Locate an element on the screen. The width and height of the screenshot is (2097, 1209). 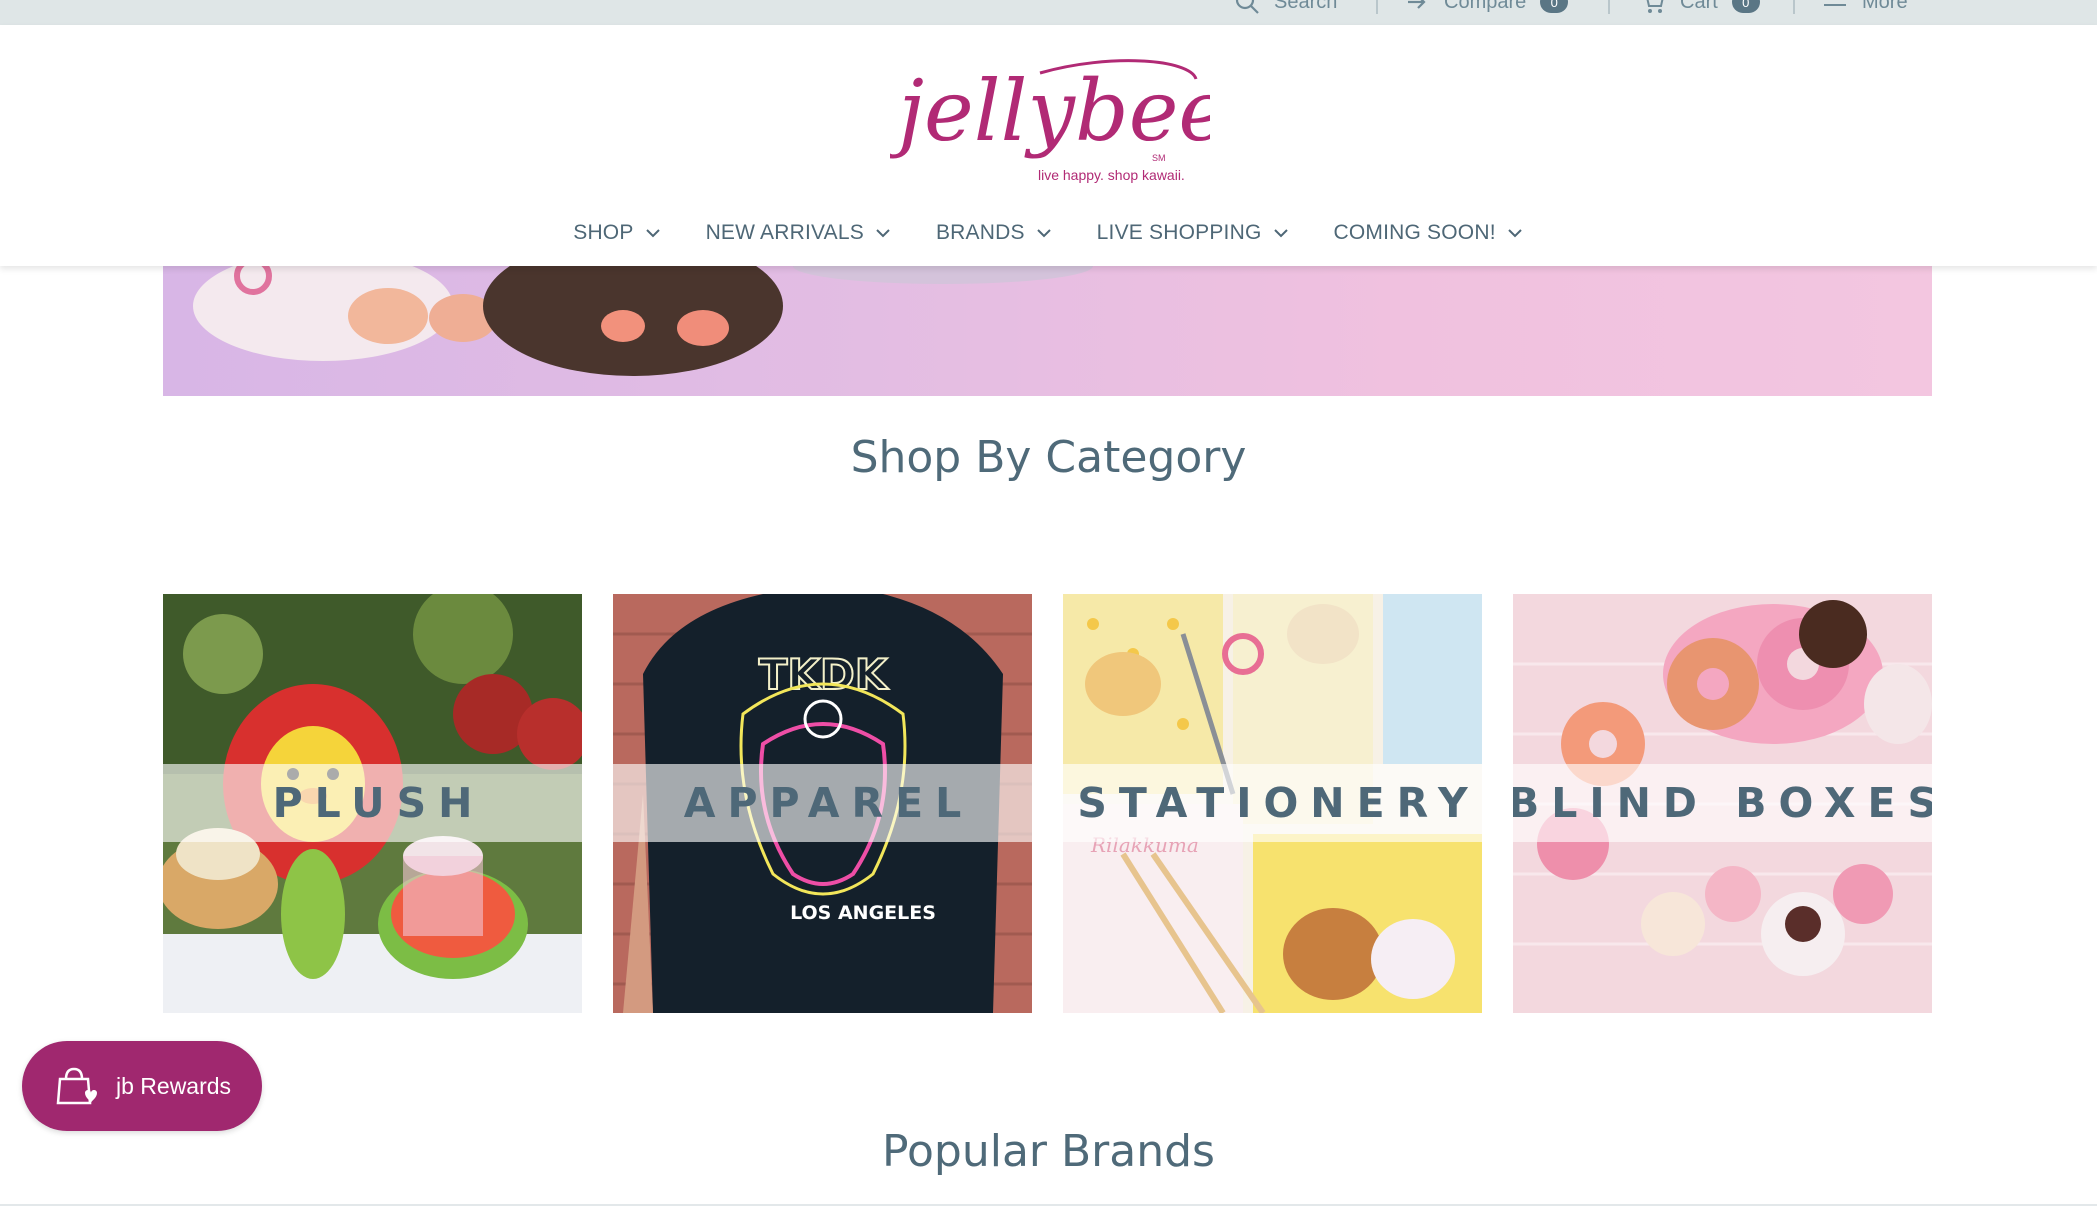
more-label: More is located at coordinates (1885, 6).